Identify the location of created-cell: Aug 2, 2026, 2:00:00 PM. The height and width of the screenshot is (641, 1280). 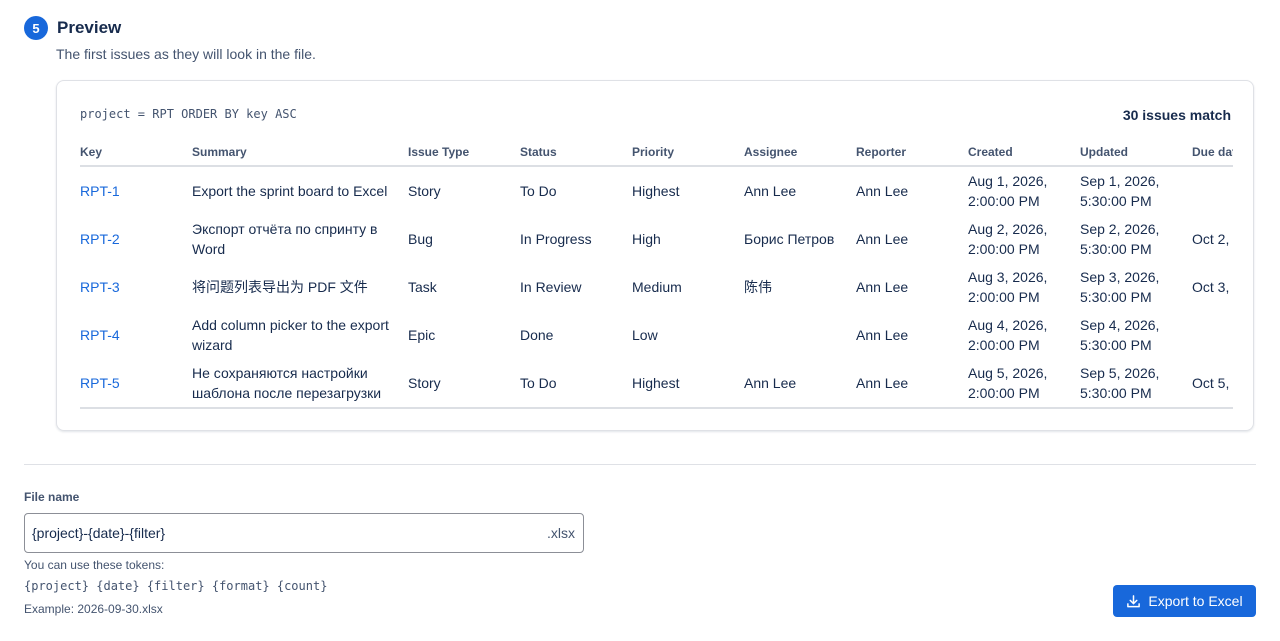
(1008, 239).